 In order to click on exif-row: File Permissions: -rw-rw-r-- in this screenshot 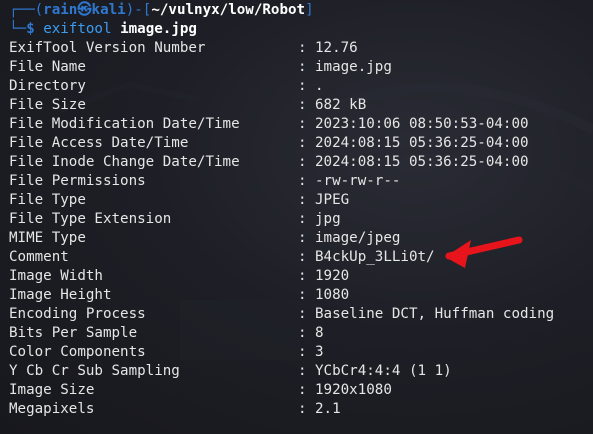, I will do `click(301, 181)`.